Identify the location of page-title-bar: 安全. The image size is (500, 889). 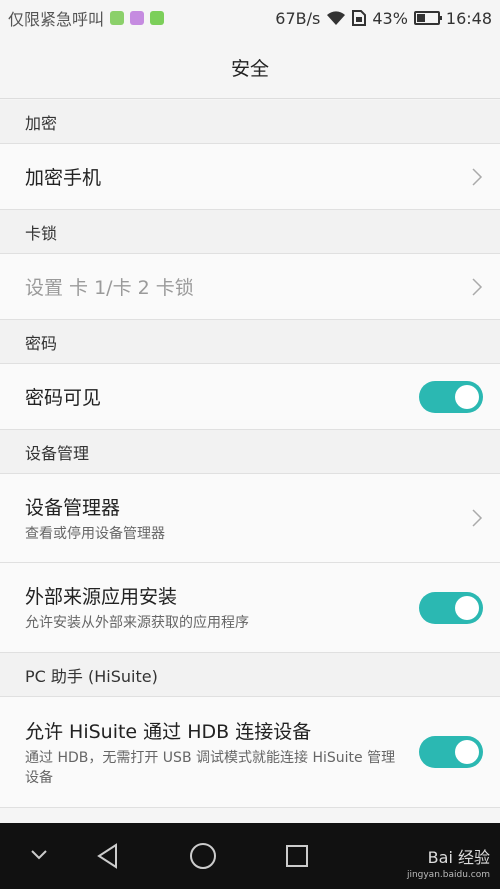
(250, 67).